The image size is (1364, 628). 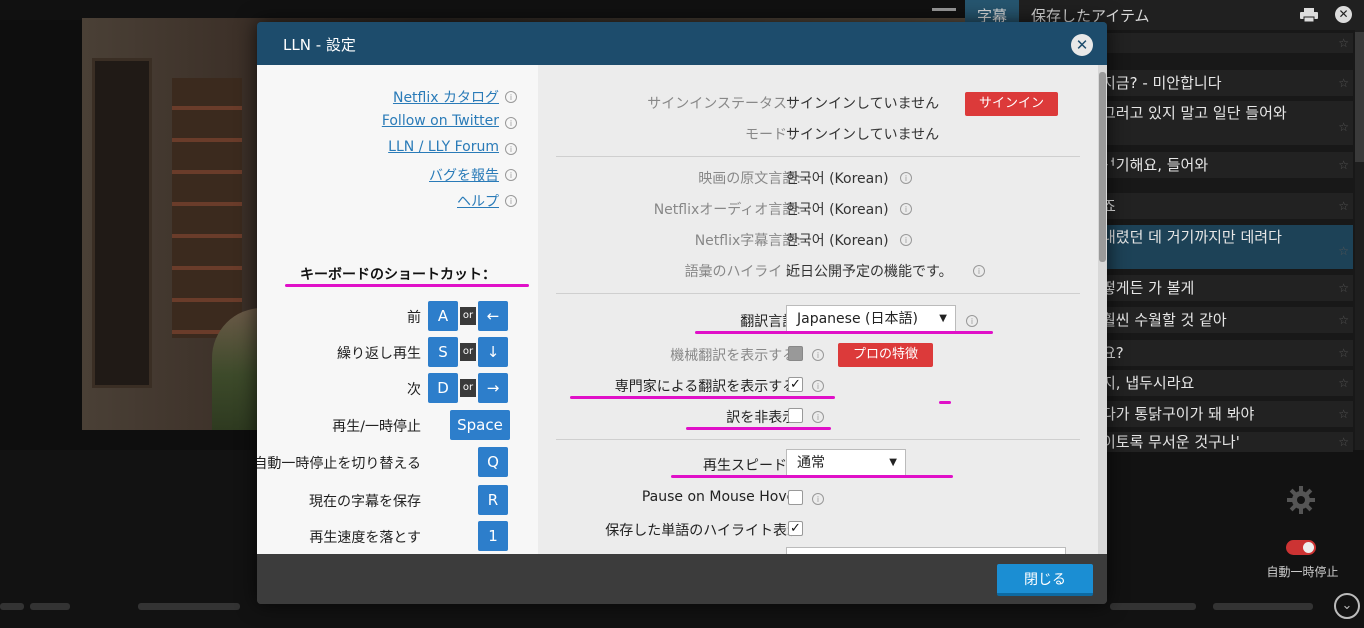 What do you see at coordinates (493, 462) in the screenshot?
I see `shortcut-key: Q` at bounding box center [493, 462].